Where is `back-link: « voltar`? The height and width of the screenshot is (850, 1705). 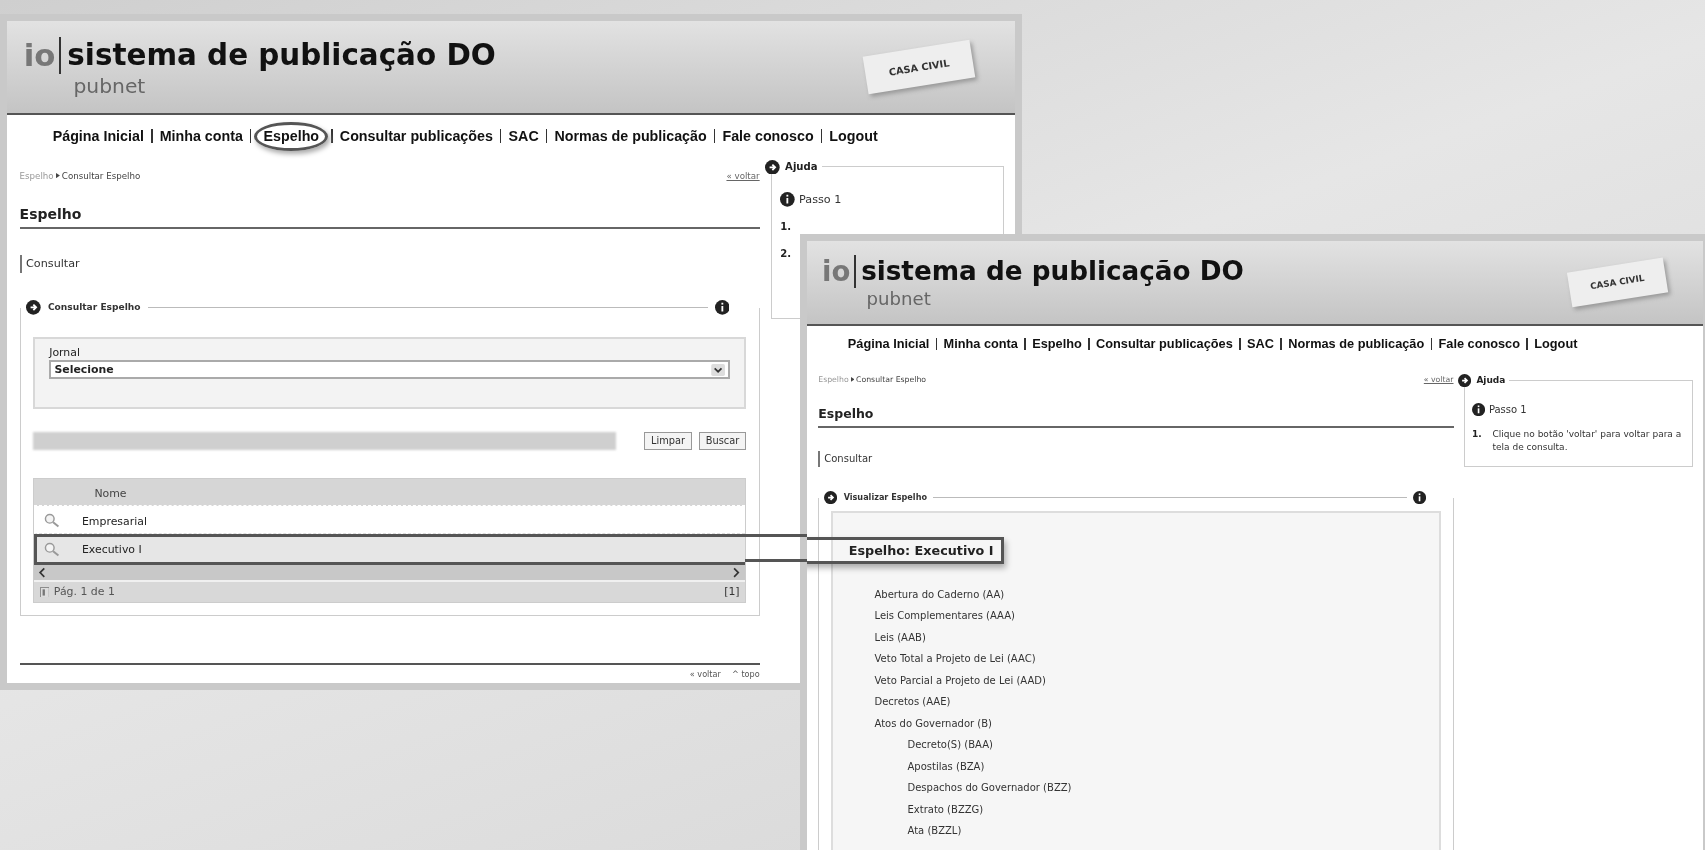
back-link: « voltar is located at coordinates (743, 175).